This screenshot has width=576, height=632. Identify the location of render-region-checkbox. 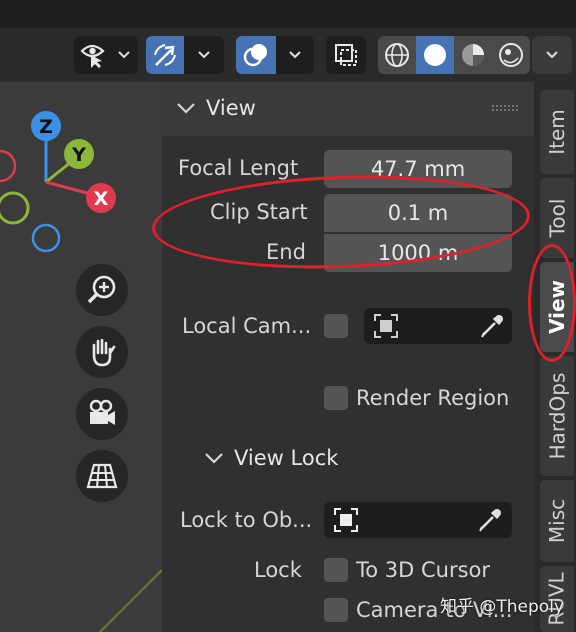
(336, 398).